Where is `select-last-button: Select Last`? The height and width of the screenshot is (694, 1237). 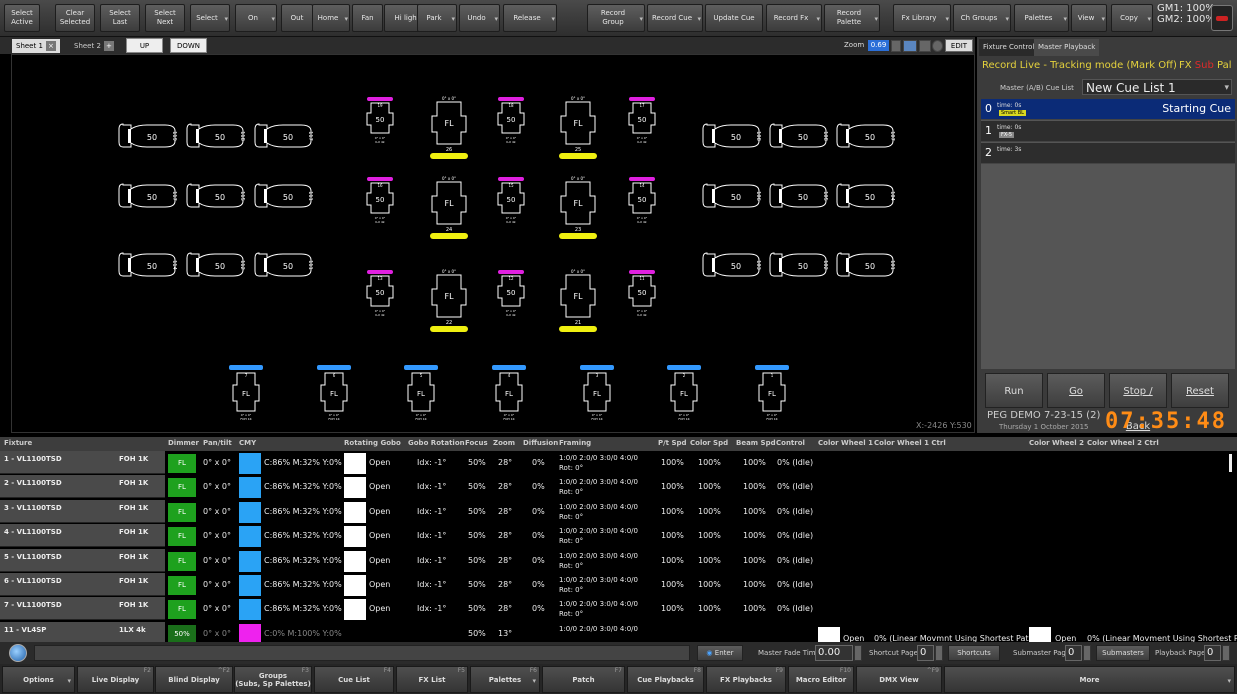
select-last-button: Select Last is located at coordinates (120, 18).